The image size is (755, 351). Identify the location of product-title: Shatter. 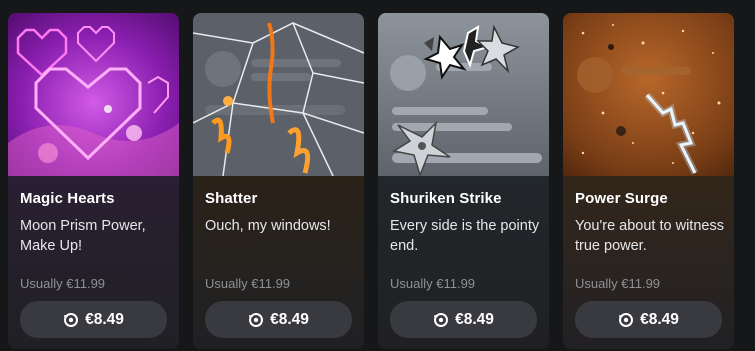
(231, 198).